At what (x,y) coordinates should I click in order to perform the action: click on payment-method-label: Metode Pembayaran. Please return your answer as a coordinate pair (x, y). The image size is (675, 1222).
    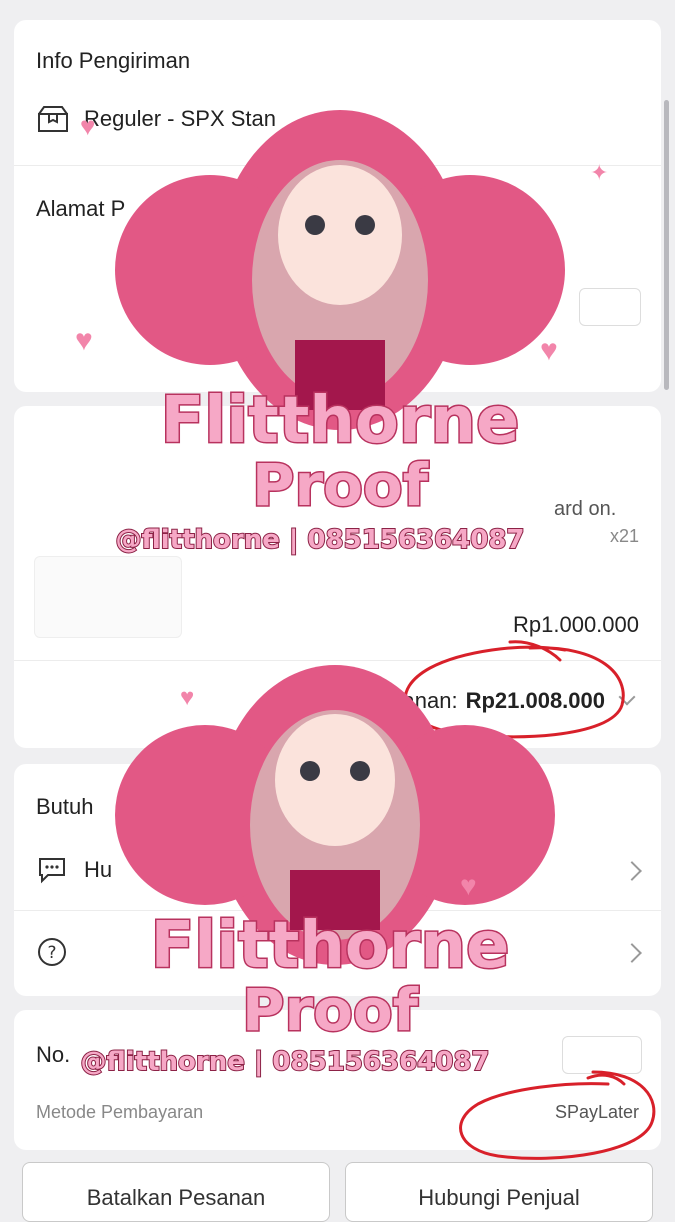
    Looking at the image, I should click on (120, 1112).